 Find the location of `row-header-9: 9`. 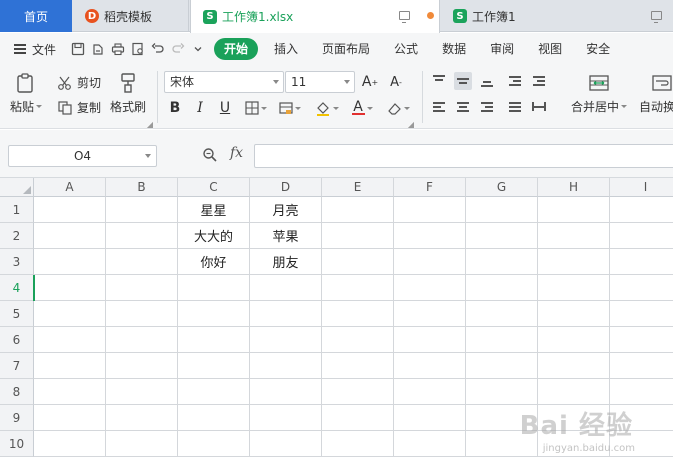

row-header-9: 9 is located at coordinates (17, 418).